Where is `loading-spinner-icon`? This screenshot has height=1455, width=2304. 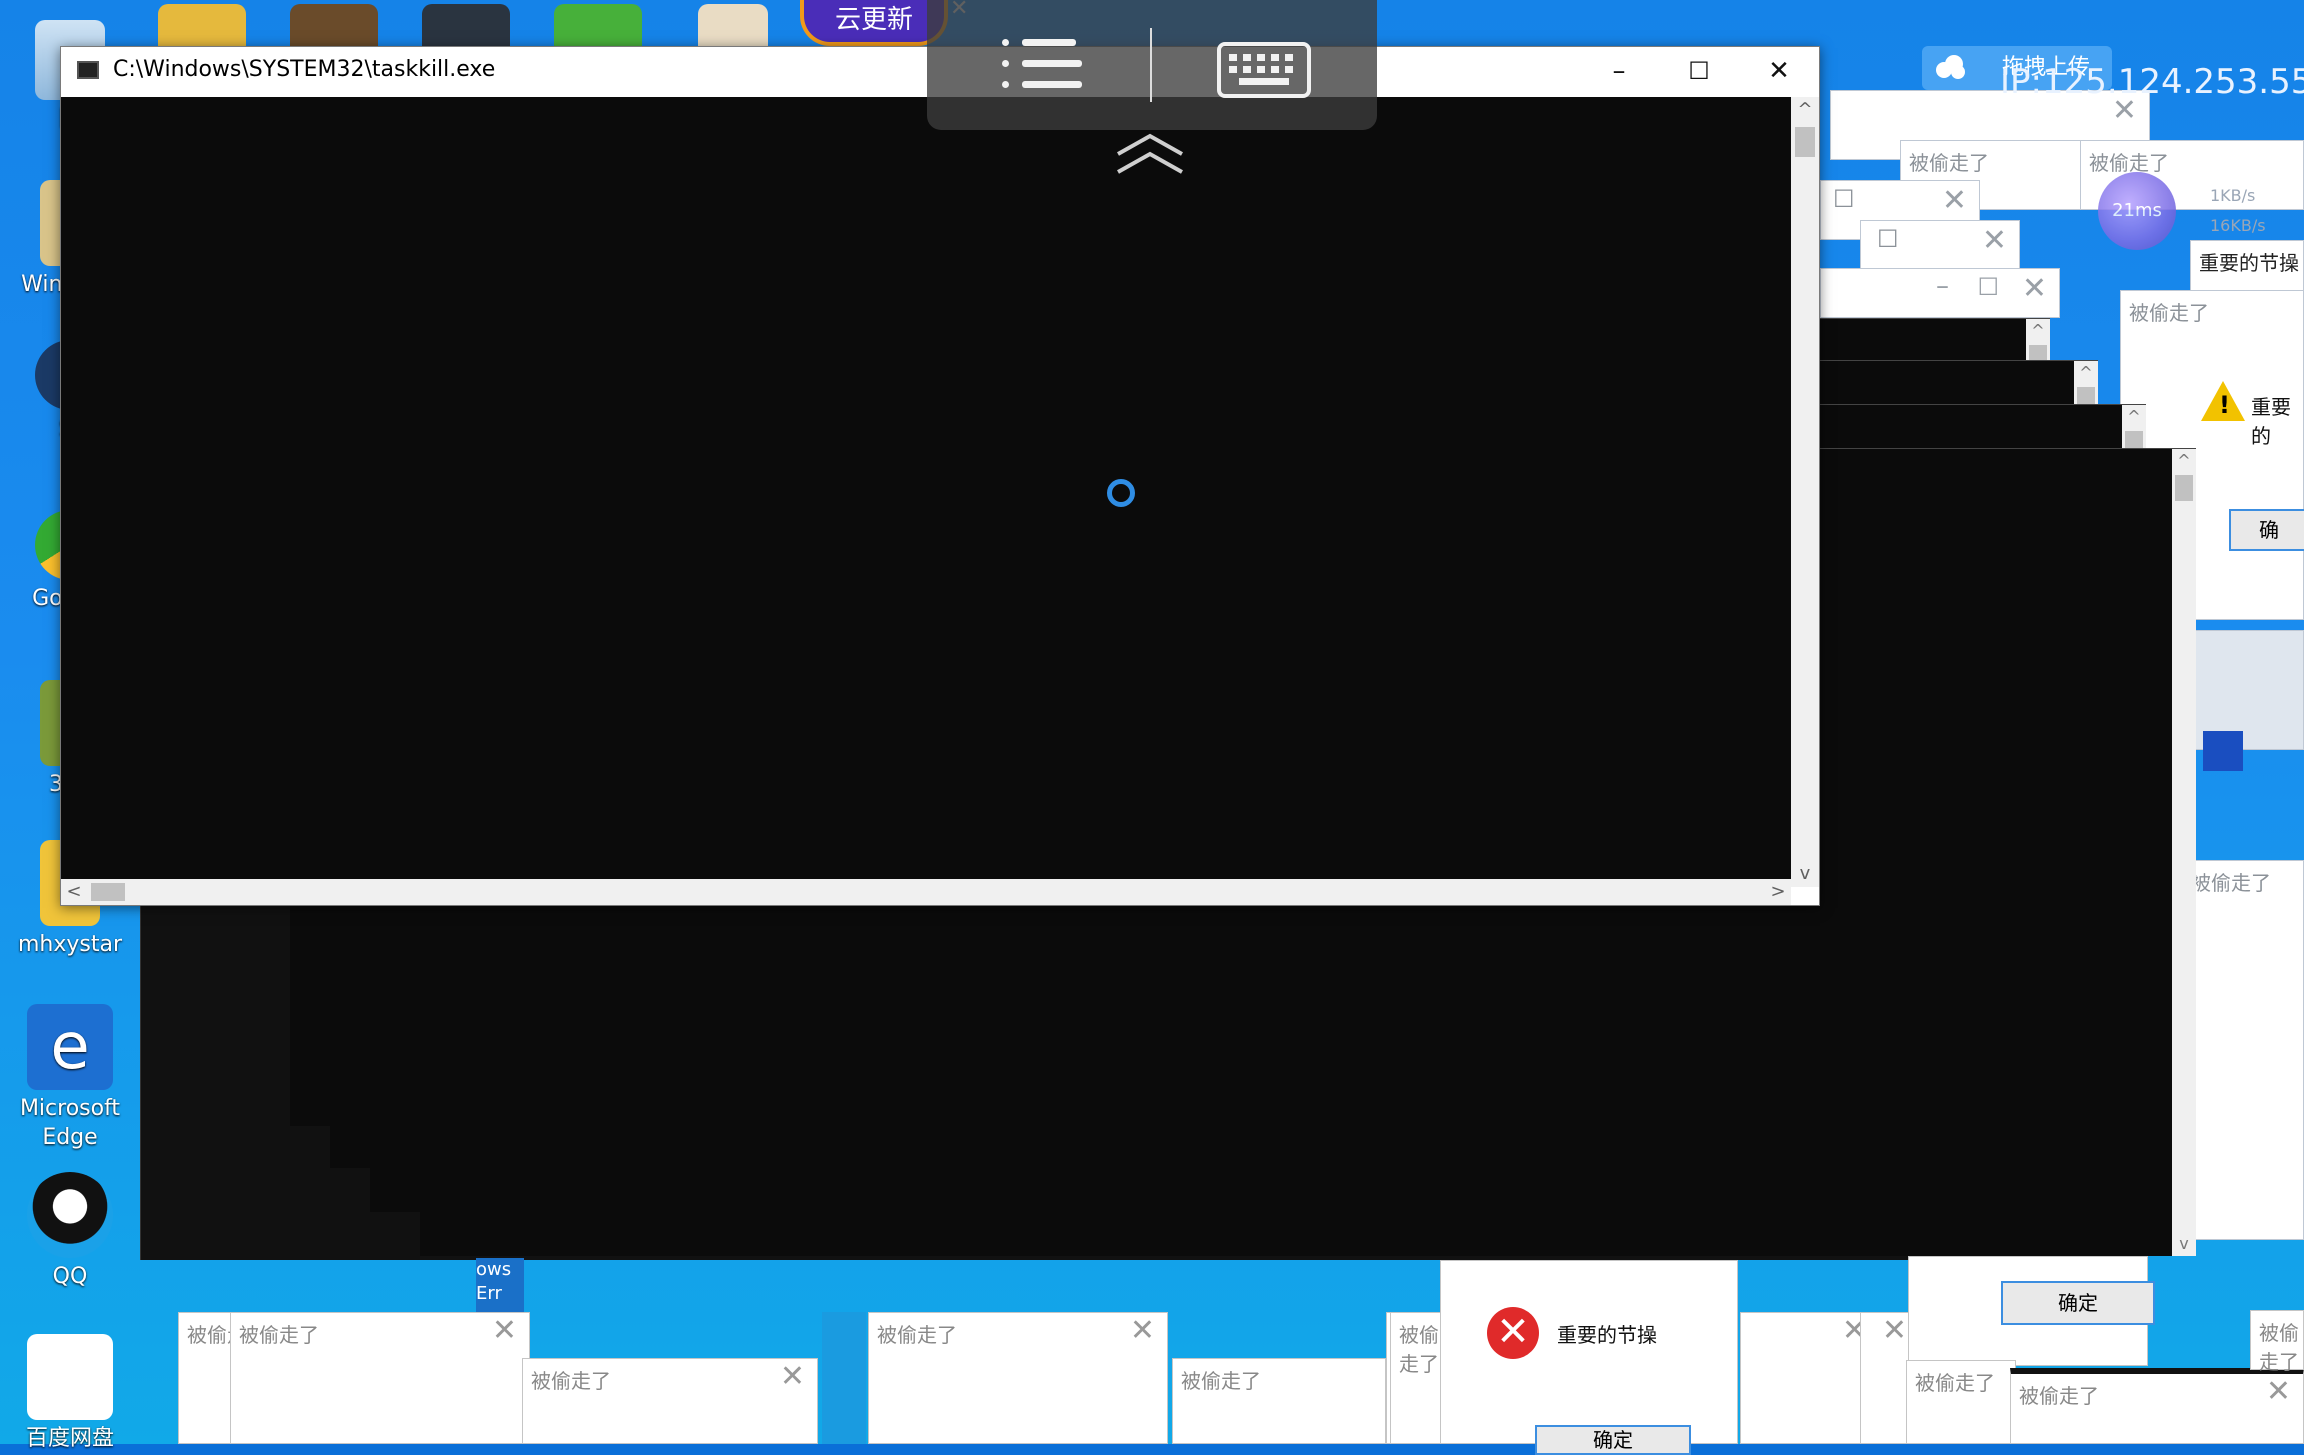 loading-spinner-icon is located at coordinates (1121, 493).